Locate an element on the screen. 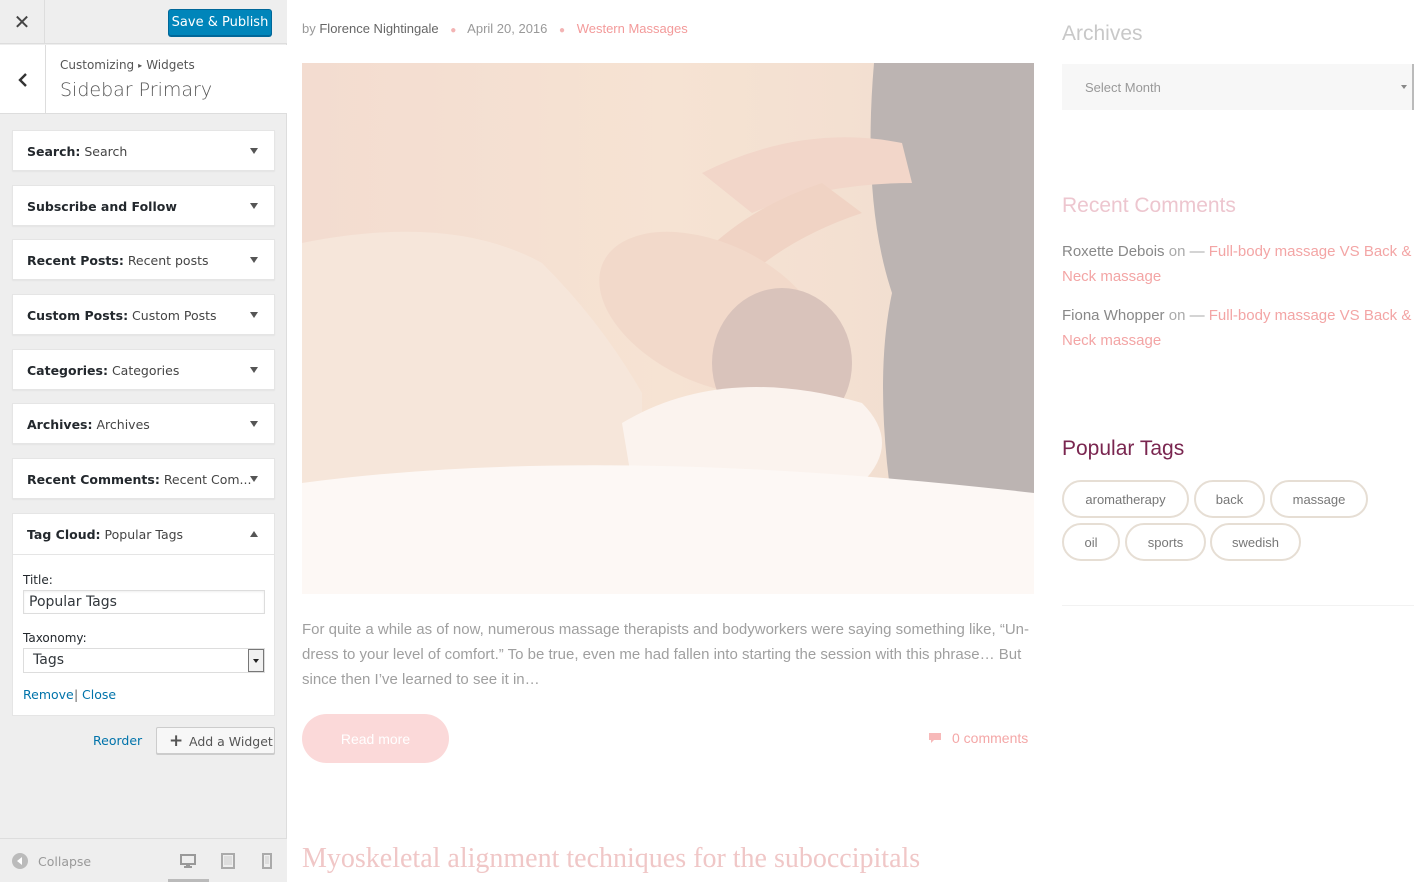 This screenshot has height=882, width=1427. mobile-icon is located at coordinates (267, 861).